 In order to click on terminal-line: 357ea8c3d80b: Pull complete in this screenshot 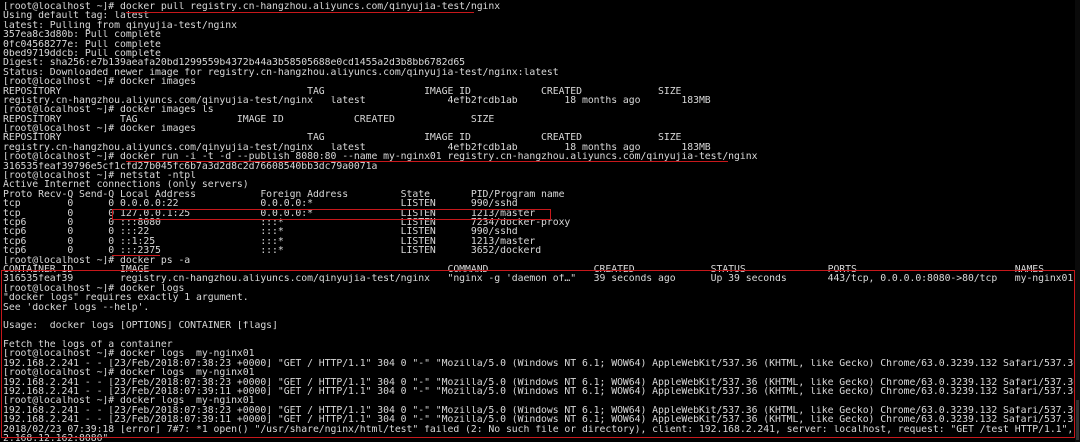, I will do `click(82, 35)`.